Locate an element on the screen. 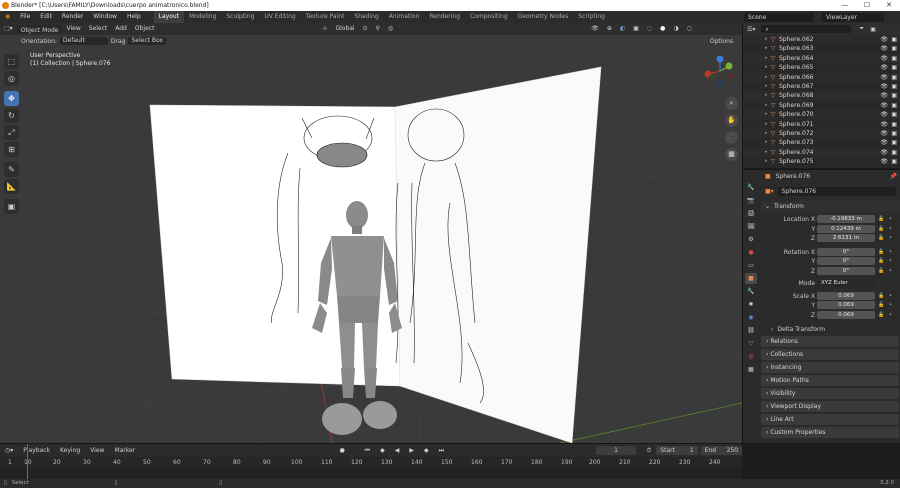  rotation-z-field: 0° is located at coordinates (846, 270).